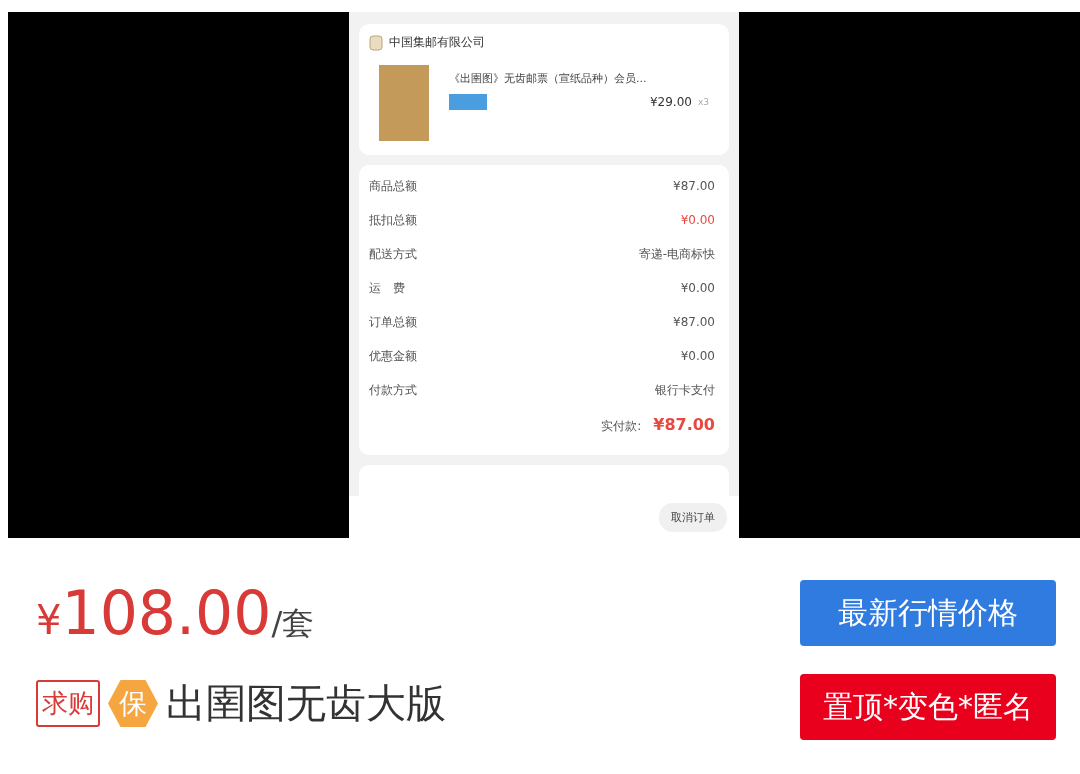  I want to click on summary-label: 抵扣总额, so click(393, 220).